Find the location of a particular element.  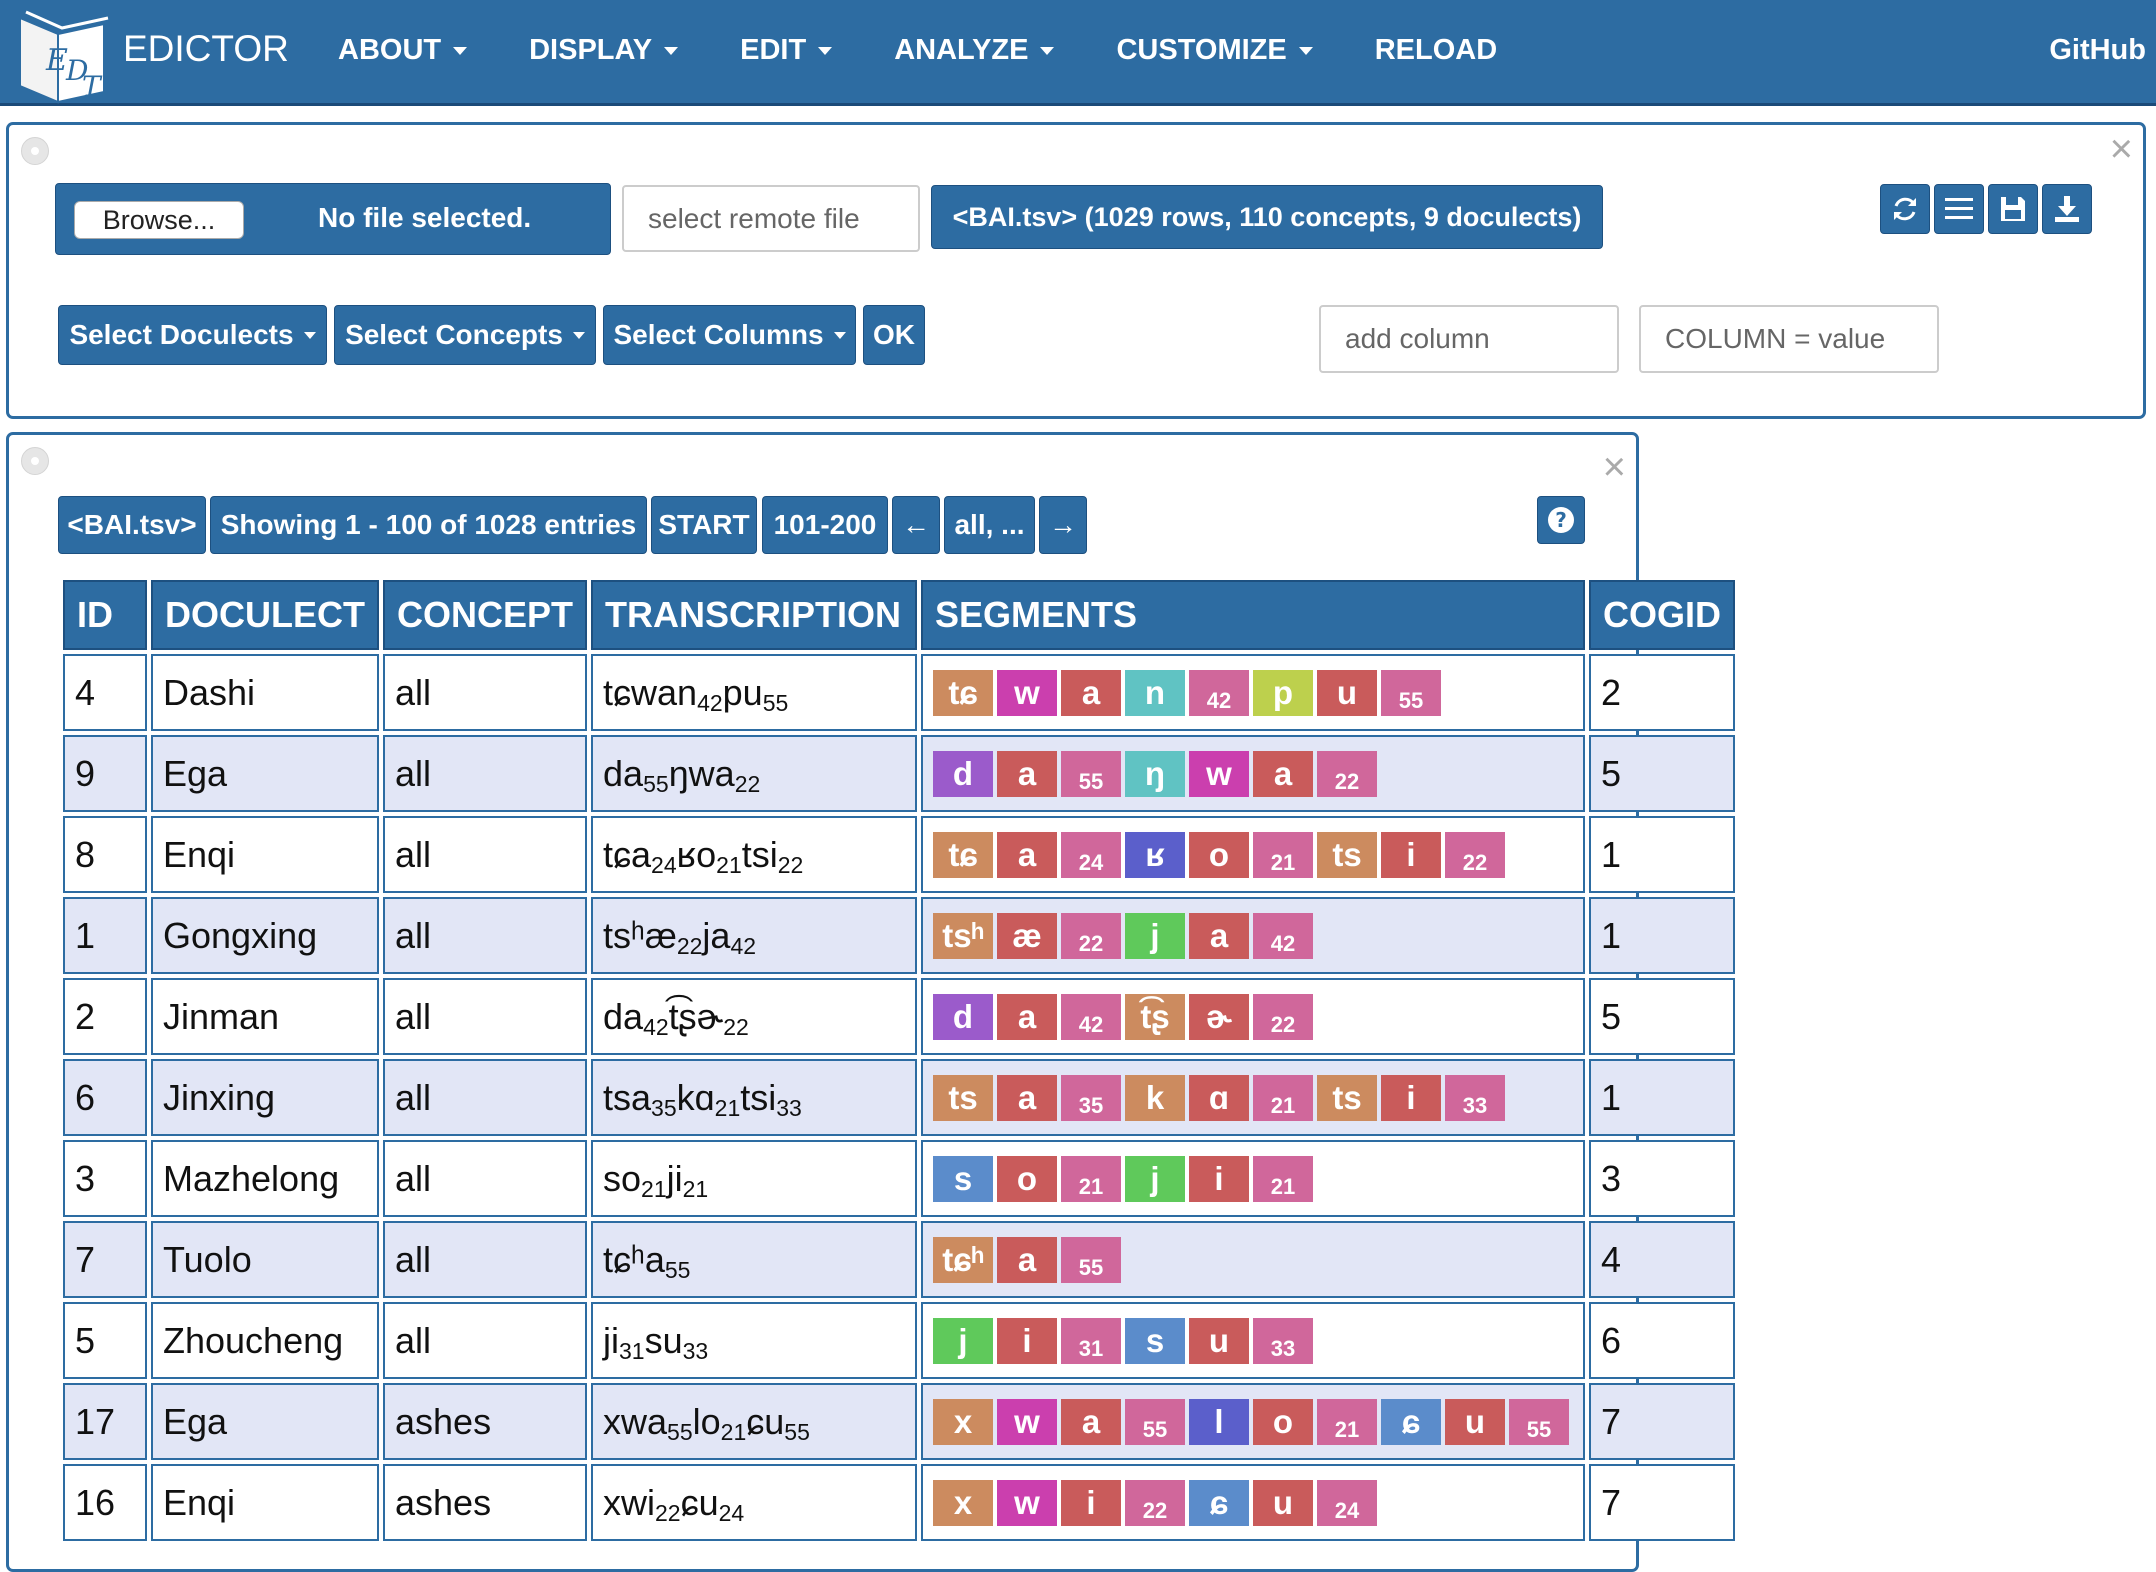

file-input: Browse... No file selected. is located at coordinates (333, 219).